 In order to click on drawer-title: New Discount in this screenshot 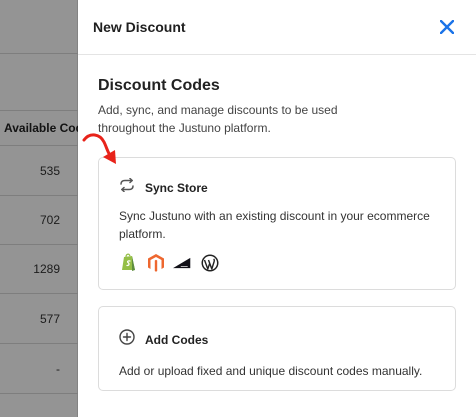, I will do `click(139, 27)`.